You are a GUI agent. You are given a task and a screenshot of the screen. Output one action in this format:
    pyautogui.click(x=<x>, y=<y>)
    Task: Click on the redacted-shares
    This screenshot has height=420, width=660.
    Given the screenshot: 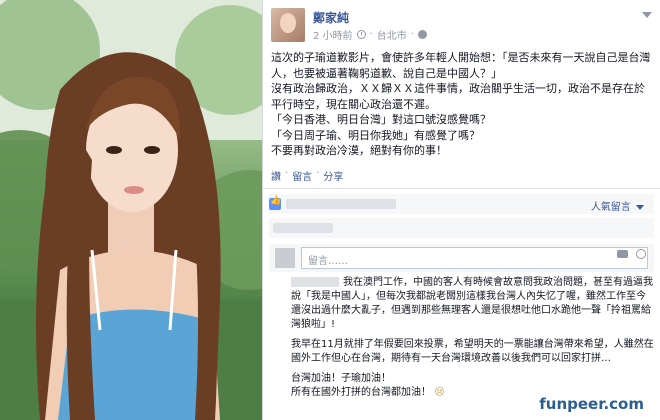 What is the action you would take?
    pyautogui.click(x=303, y=228)
    